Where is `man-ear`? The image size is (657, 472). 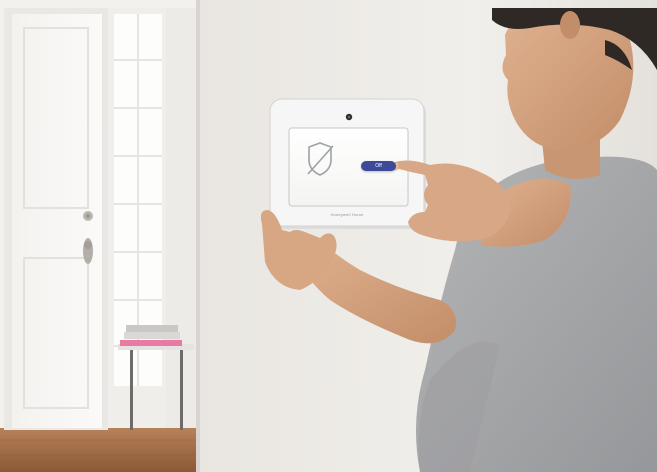 man-ear is located at coordinates (570, 25).